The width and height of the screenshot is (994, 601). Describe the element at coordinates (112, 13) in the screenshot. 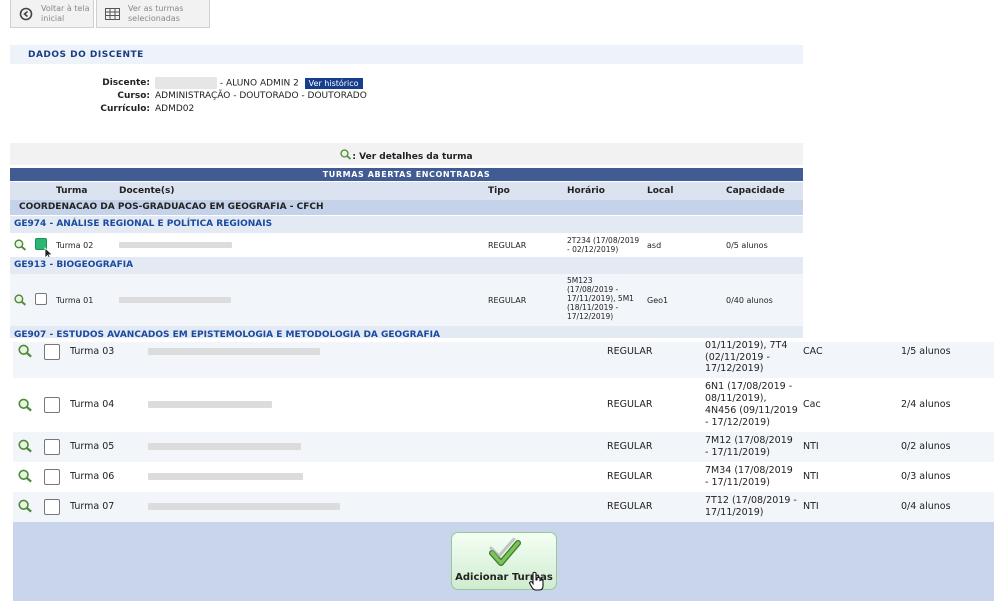

I see `table-grid-icon` at that location.